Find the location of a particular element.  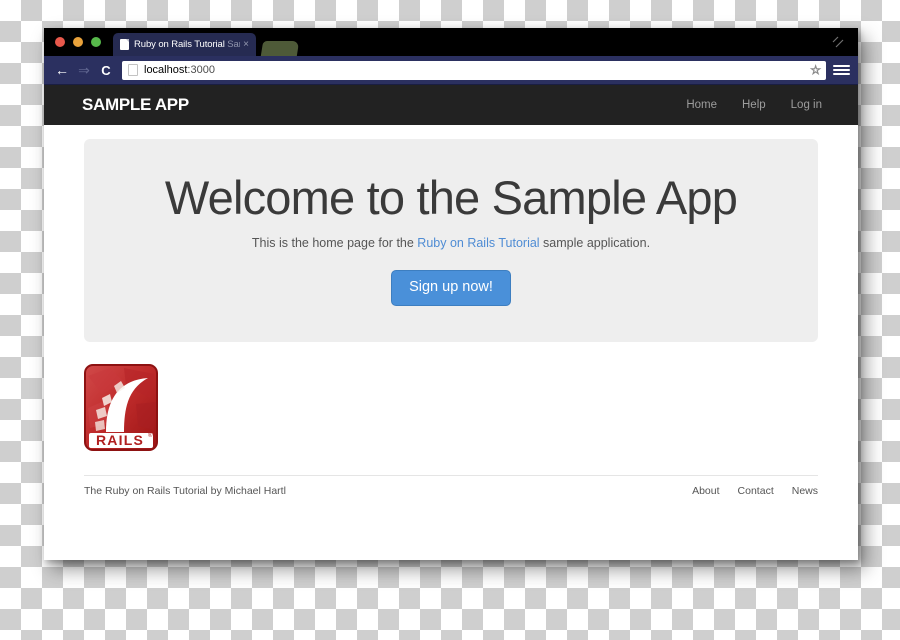

browser-toolbar: ← ⇒ C localhost:3000 ☆ is located at coordinates (451, 70).